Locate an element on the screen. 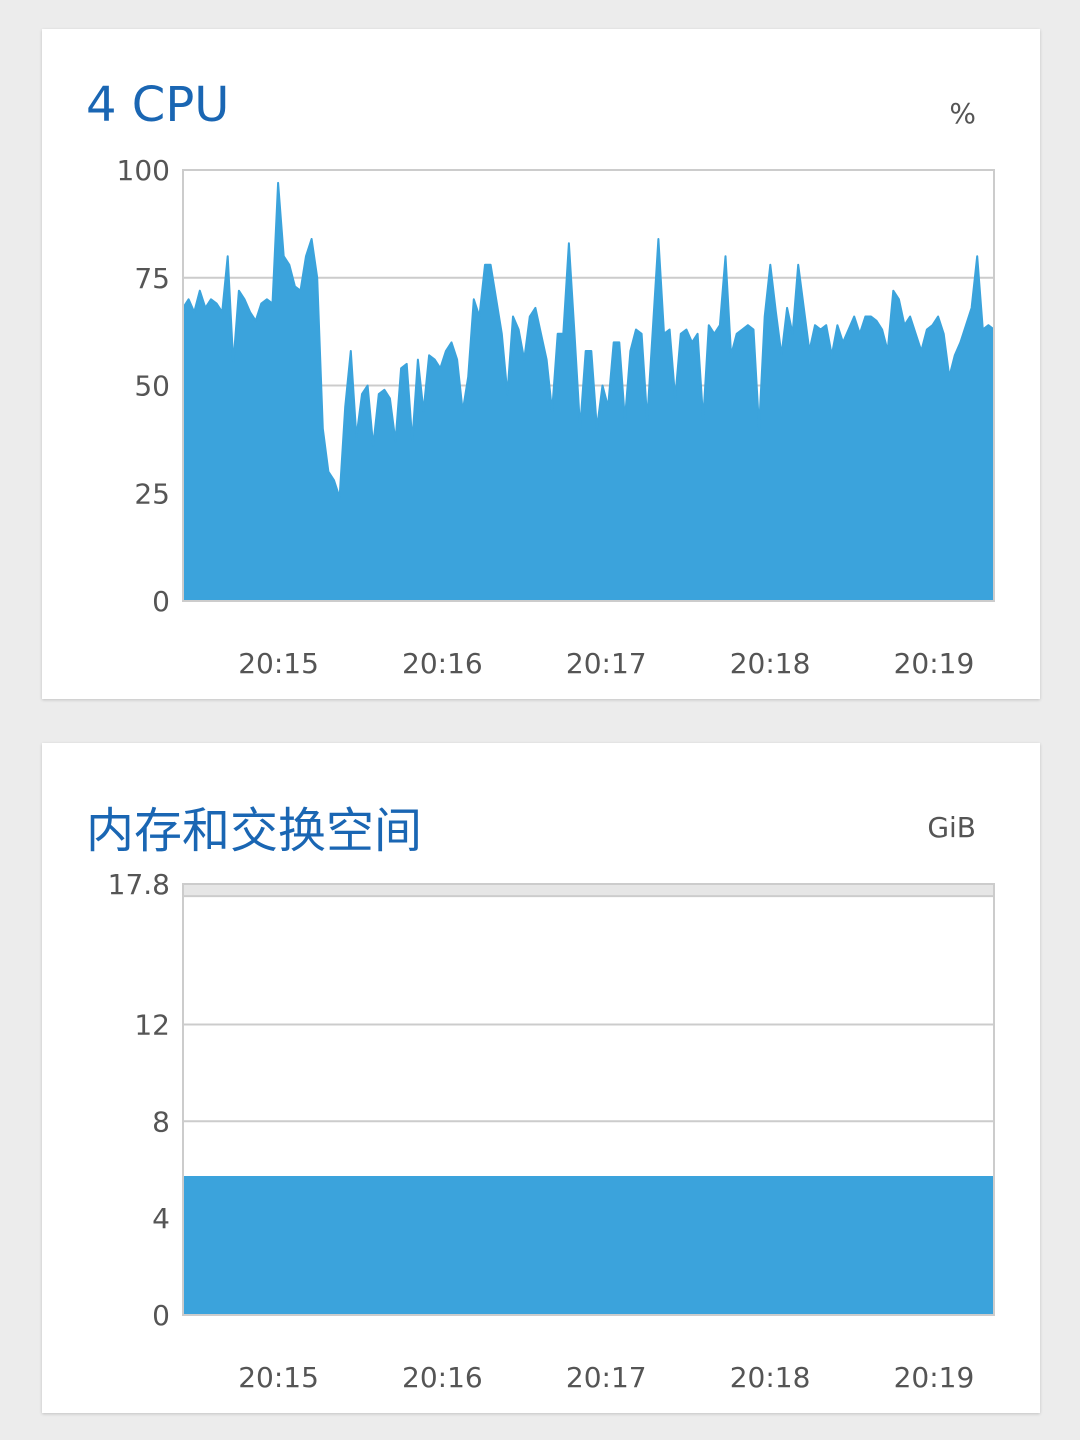  y-tick-label: 4 is located at coordinates (161, 1218).